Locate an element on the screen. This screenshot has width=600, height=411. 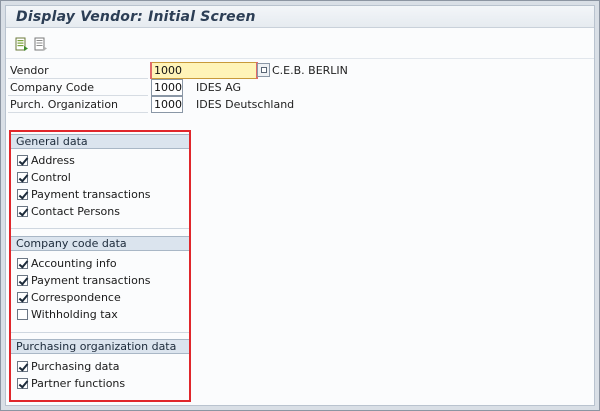
company-code-row: Company Code 1000 IDES AG is located at coordinates (301, 87).